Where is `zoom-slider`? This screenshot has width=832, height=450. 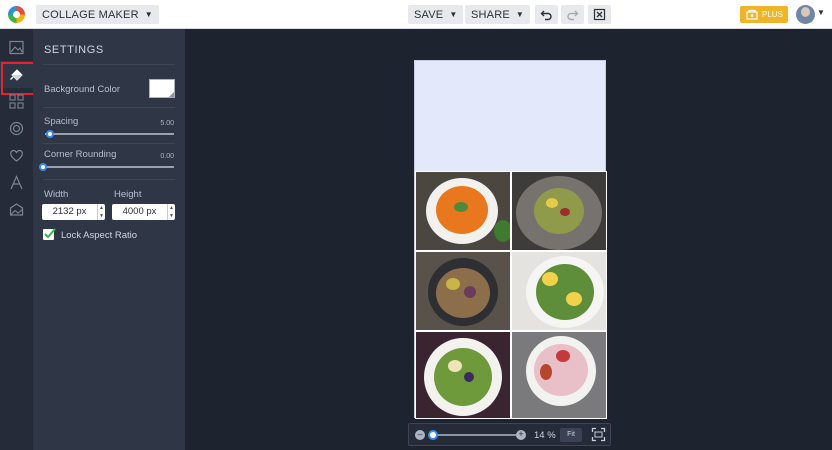
zoom-slider is located at coordinates (477, 435).